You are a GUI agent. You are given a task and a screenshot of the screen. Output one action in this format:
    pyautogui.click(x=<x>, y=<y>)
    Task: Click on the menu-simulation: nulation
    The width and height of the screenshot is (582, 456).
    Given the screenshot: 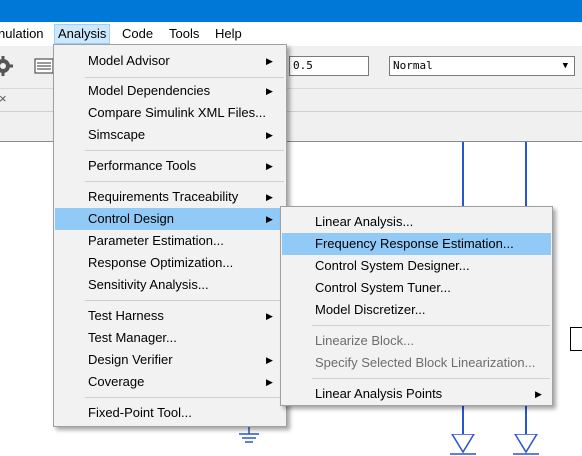 What is the action you would take?
    pyautogui.click(x=22, y=34)
    